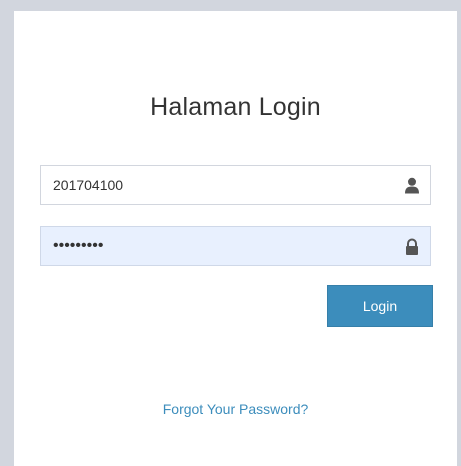 The width and height of the screenshot is (461, 466). What do you see at coordinates (412, 246) in the screenshot?
I see `lock-icon` at bounding box center [412, 246].